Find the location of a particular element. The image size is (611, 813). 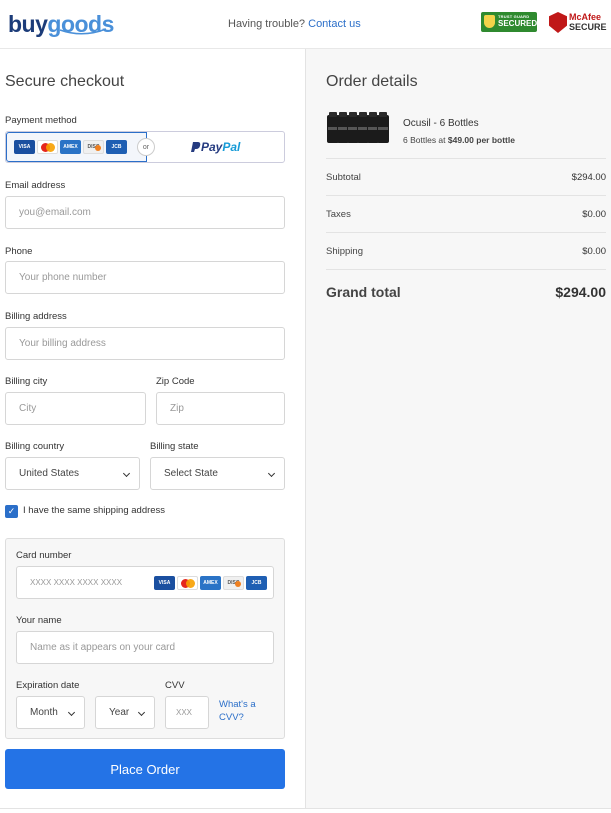

credit-card-option: VISA AMEX DISC JCB is located at coordinates (76, 147).